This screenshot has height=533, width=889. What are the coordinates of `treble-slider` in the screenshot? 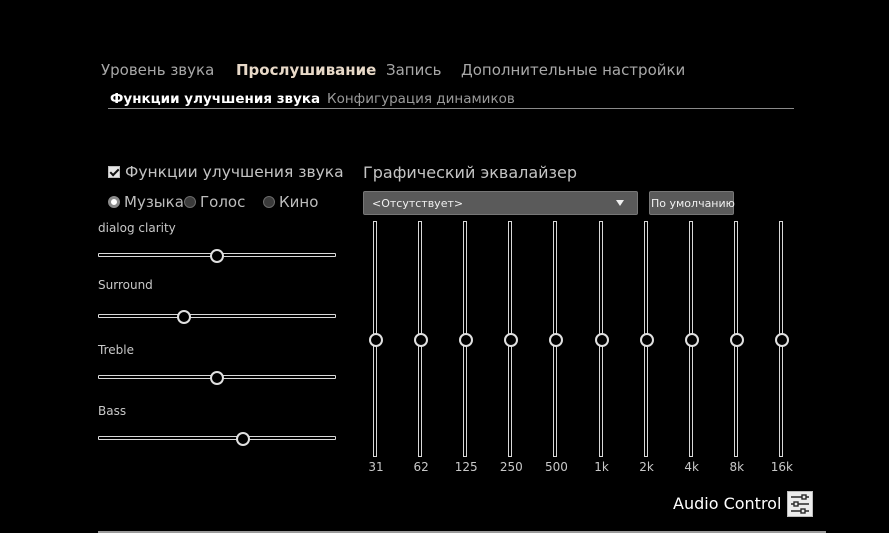 It's located at (217, 378).